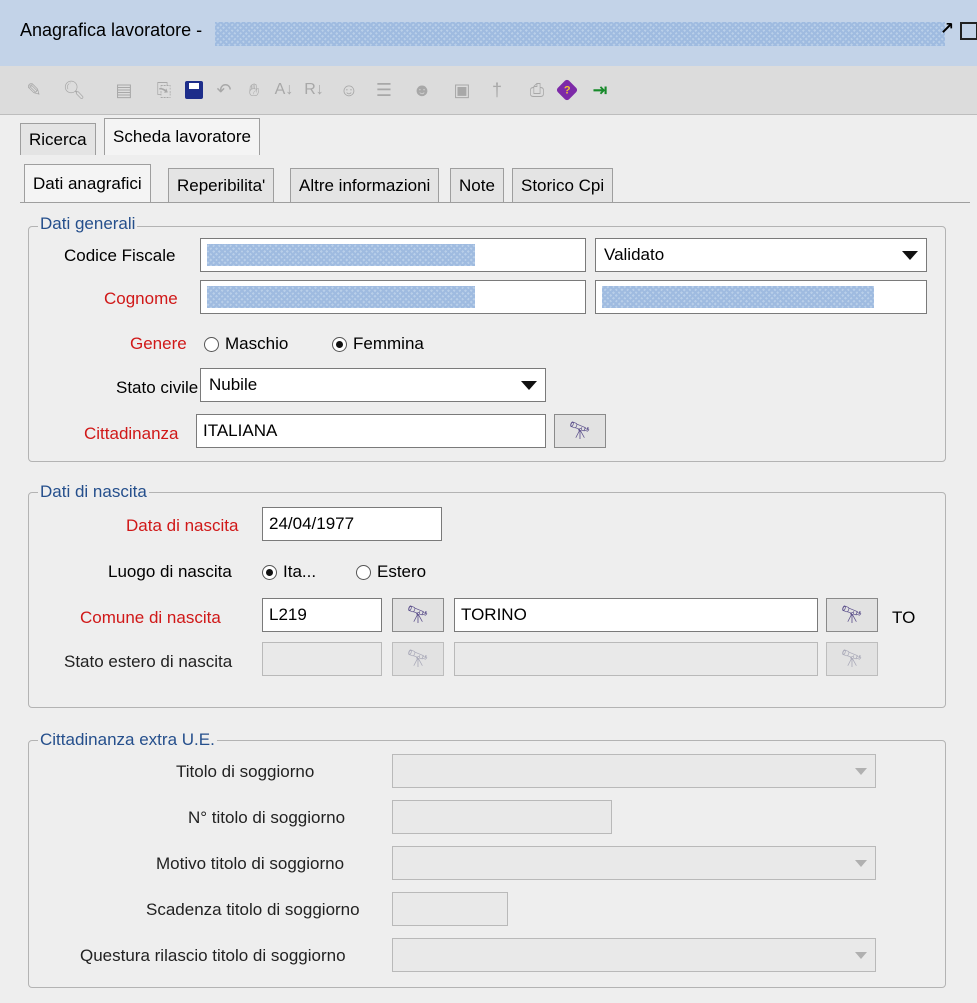 Image resolution: width=977 pixels, height=1003 pixels. What do you see at coordinates (462, 90) in the screenshot?
I see `camera-icon: ▣` at bounding box center [462, 90].